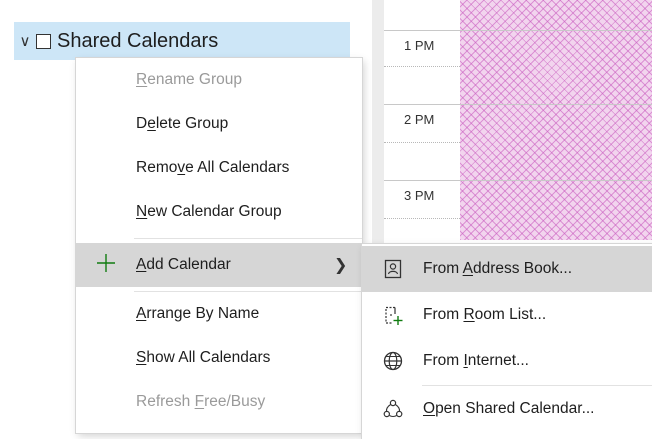 Image resolution: width=652 pixels, height=439 pixels. I want to click on group-label: Shared Calendars, so click(138, 40).